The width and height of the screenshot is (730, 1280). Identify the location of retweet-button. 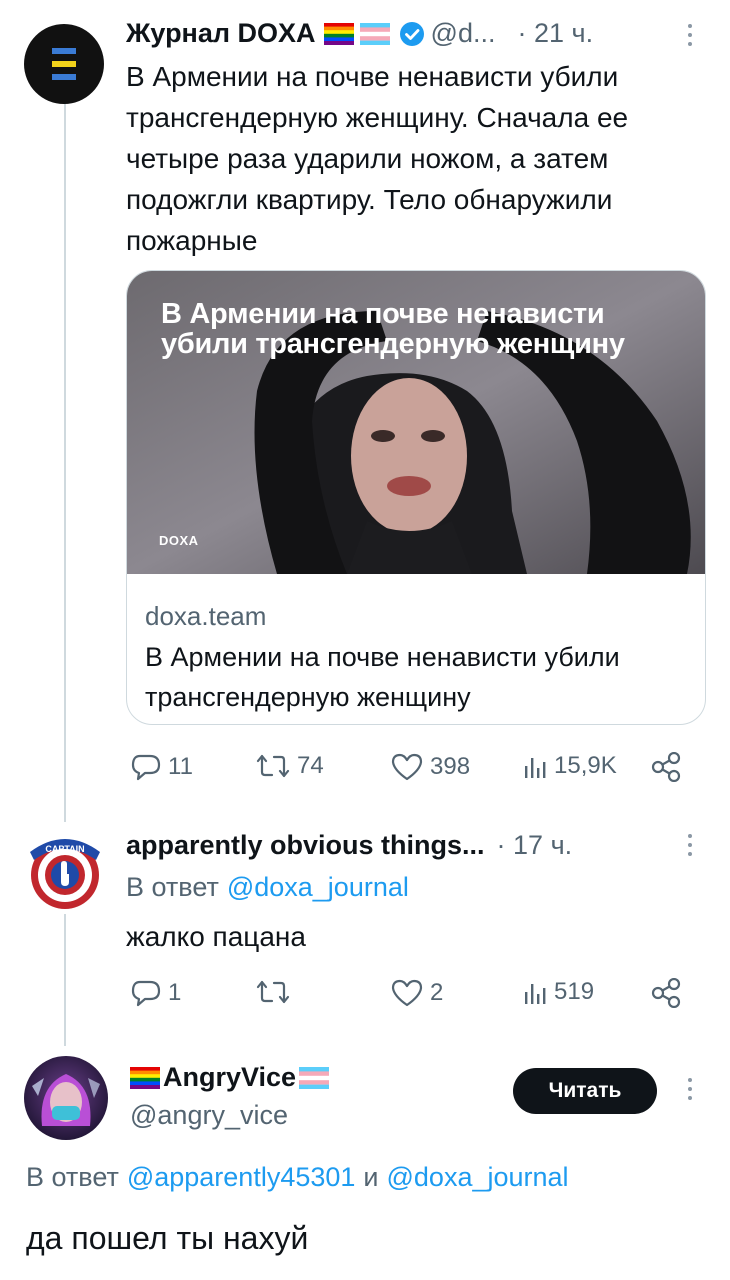
(276, 992).